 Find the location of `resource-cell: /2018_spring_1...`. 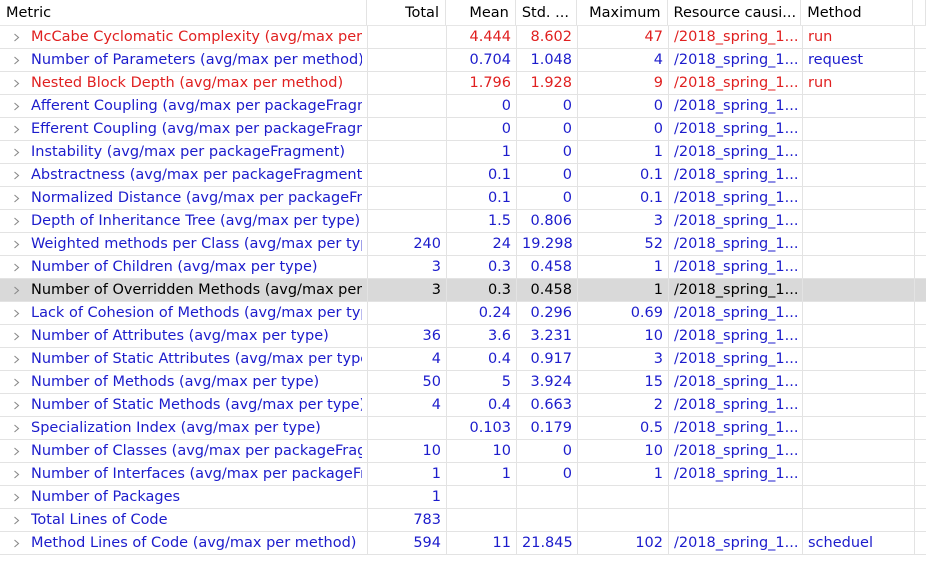

resource-cell: /2018_spring_1... is located at coordinates (736, 267).